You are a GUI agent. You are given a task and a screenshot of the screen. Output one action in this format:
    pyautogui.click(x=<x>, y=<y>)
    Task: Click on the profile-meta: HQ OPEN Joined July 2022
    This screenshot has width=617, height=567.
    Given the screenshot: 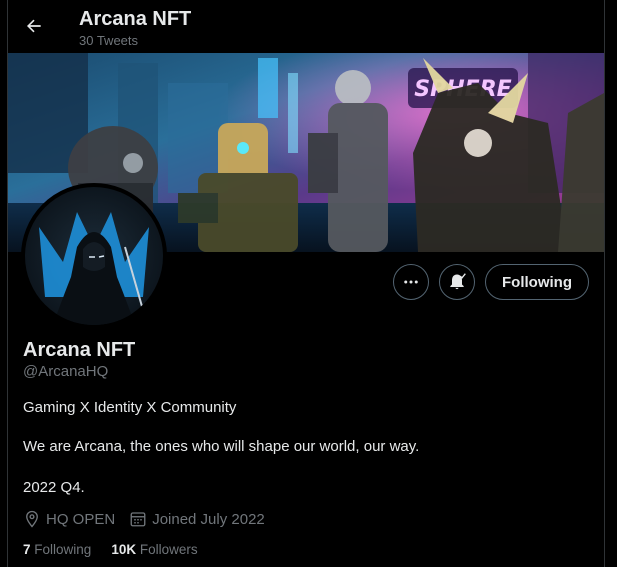 What is the action you would take?
    pyautogui.click(x=144, y=519)
    